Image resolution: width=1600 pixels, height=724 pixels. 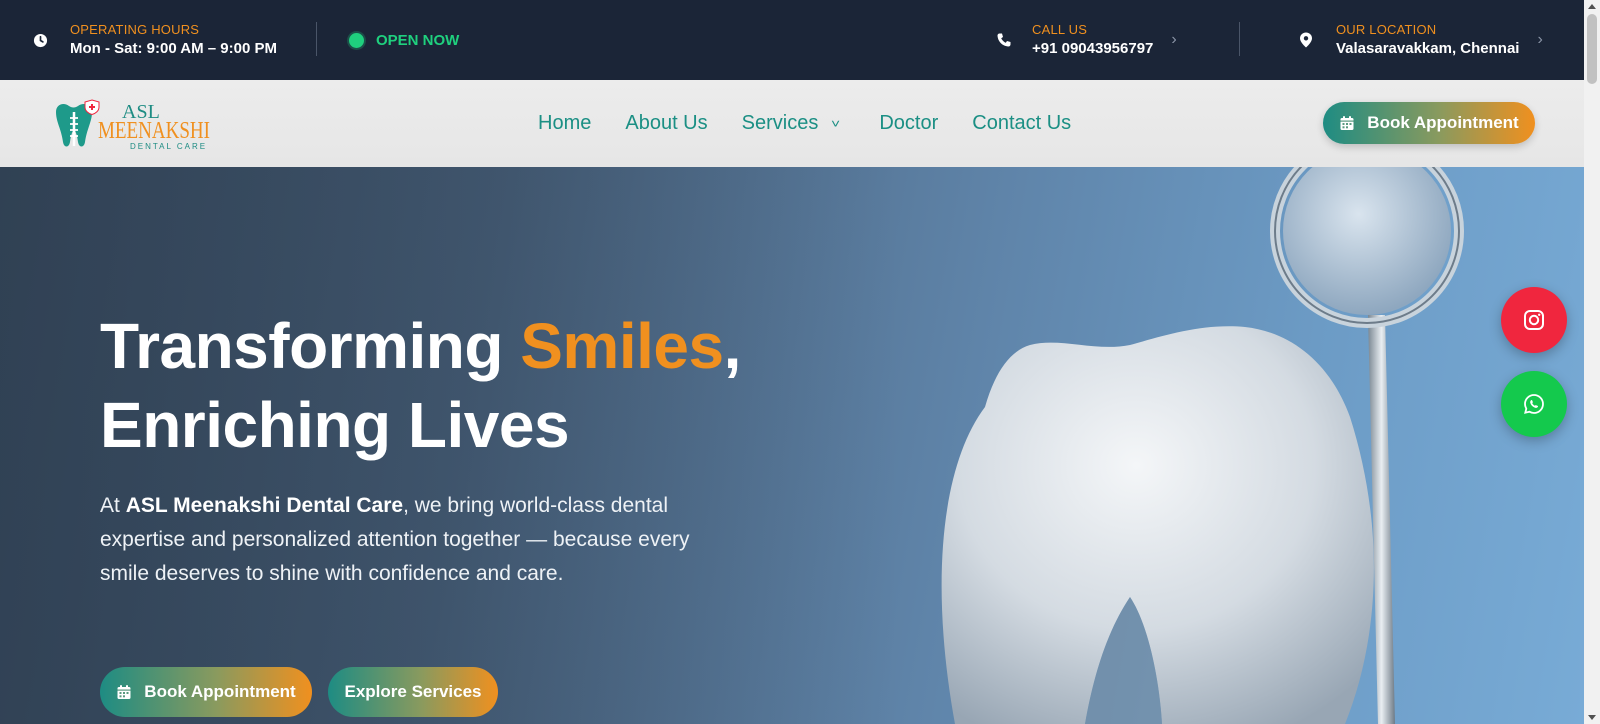 I want to click on hero-book-appointment-label: Book Appointment, so click(x=220, y=691).